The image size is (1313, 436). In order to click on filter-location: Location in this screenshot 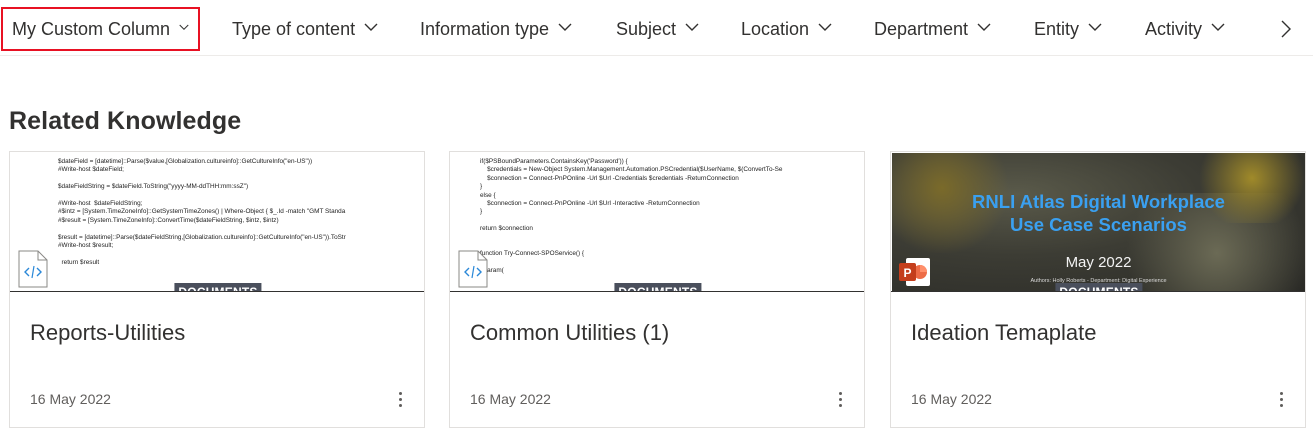, I will do `click(786, 29)`.